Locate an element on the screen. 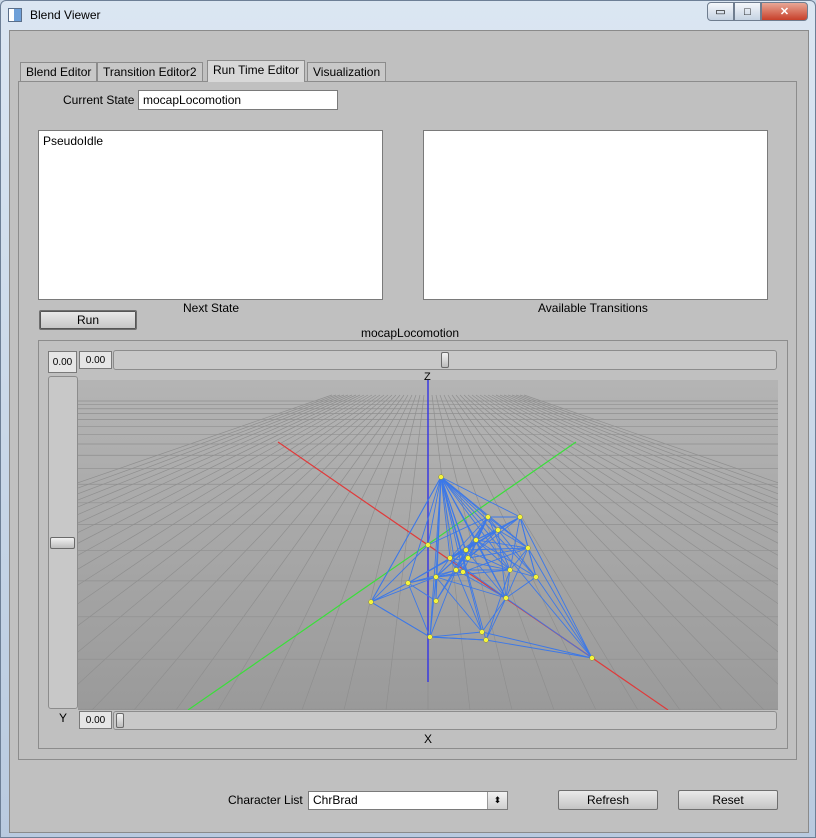 This screenshot has width=816, height=838. tab-label: Transition Editor2 is located at coordinates (150, 72).